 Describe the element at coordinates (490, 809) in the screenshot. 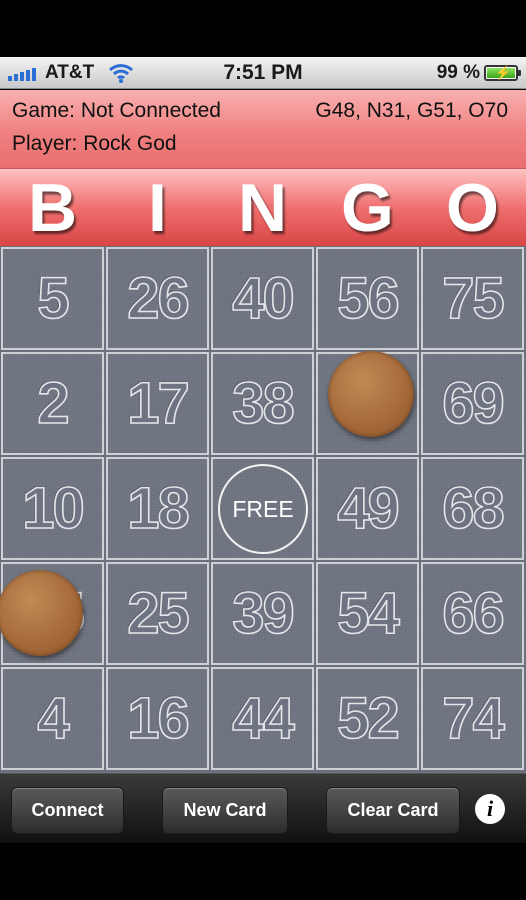

I see `info-icon: i` at that location.